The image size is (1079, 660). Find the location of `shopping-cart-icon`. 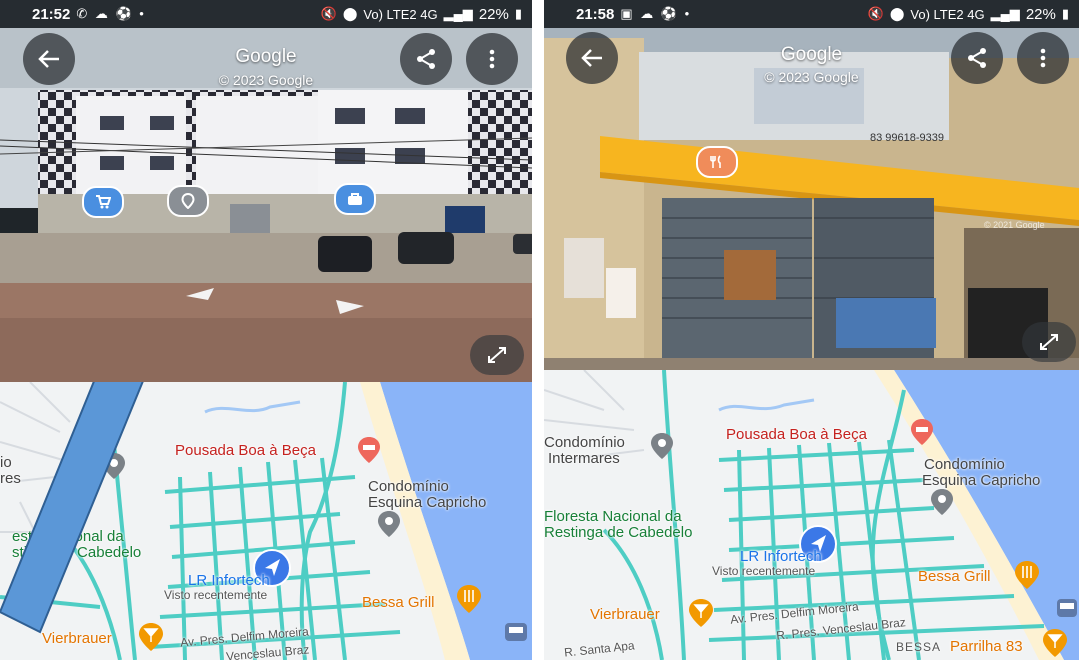

shopping-cart-icon is located at coordinates (103, 202).